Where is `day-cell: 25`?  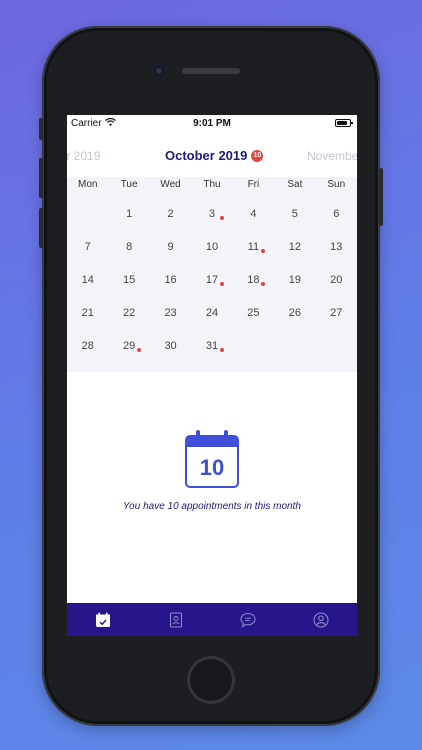
day-cell: 25 is located at coordinates (253, 322).